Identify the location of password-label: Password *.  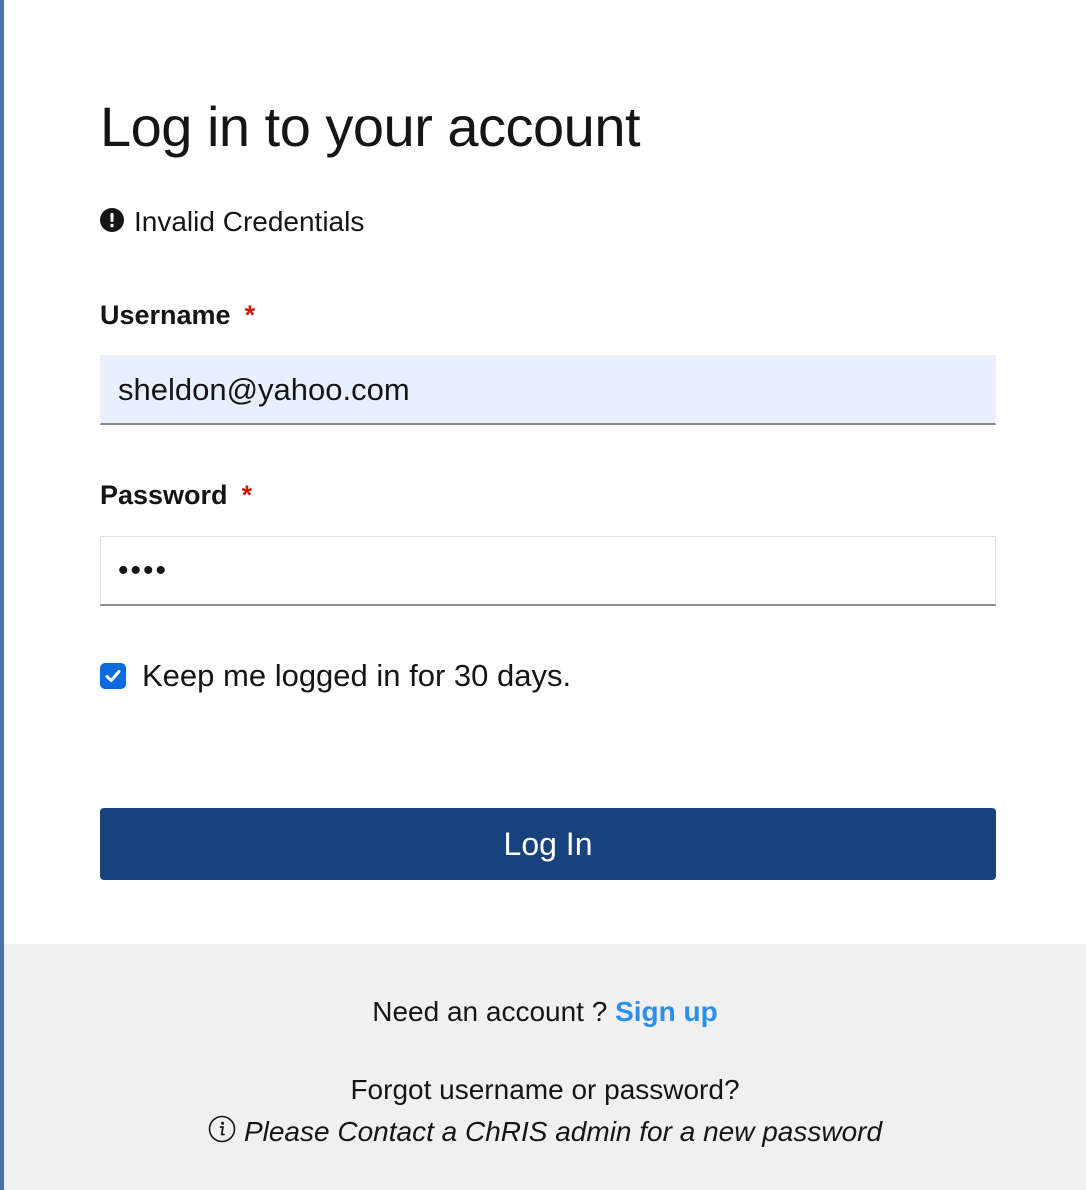
(176, 495).